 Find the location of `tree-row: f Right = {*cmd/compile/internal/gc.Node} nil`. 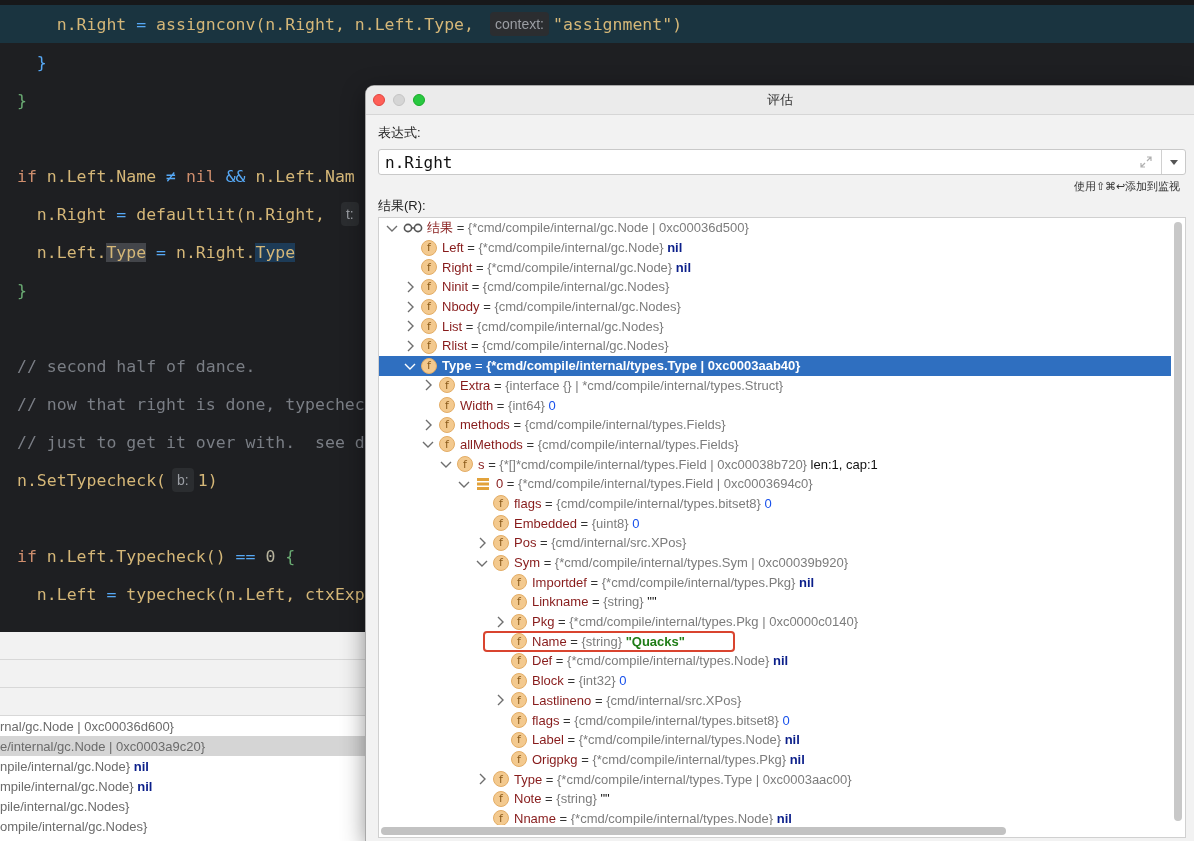

tree-row: f Right = {*cmd/compile/internal/gc.Node} nil is located at coordinates (775, 267).